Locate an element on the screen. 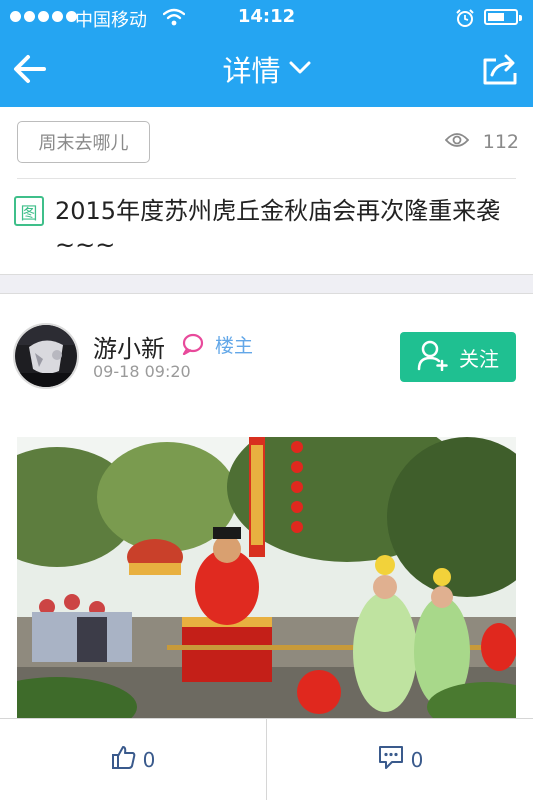 The image size is (533, 800). comment-button: 0 is located at coordinates (400, 759).